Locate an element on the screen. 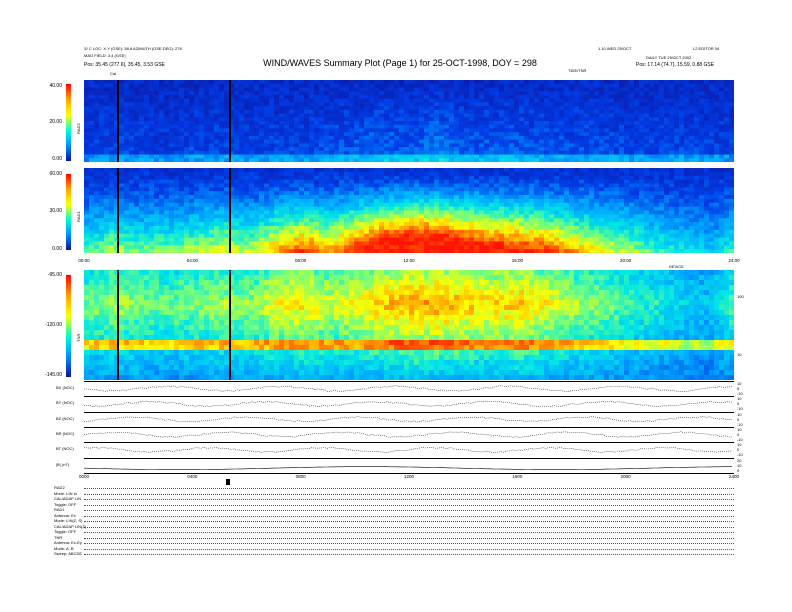 The image size is (792, 612). header-info-right-3: DAILY TUE 29/OCT 2002 is located at coordinates (669, 57).